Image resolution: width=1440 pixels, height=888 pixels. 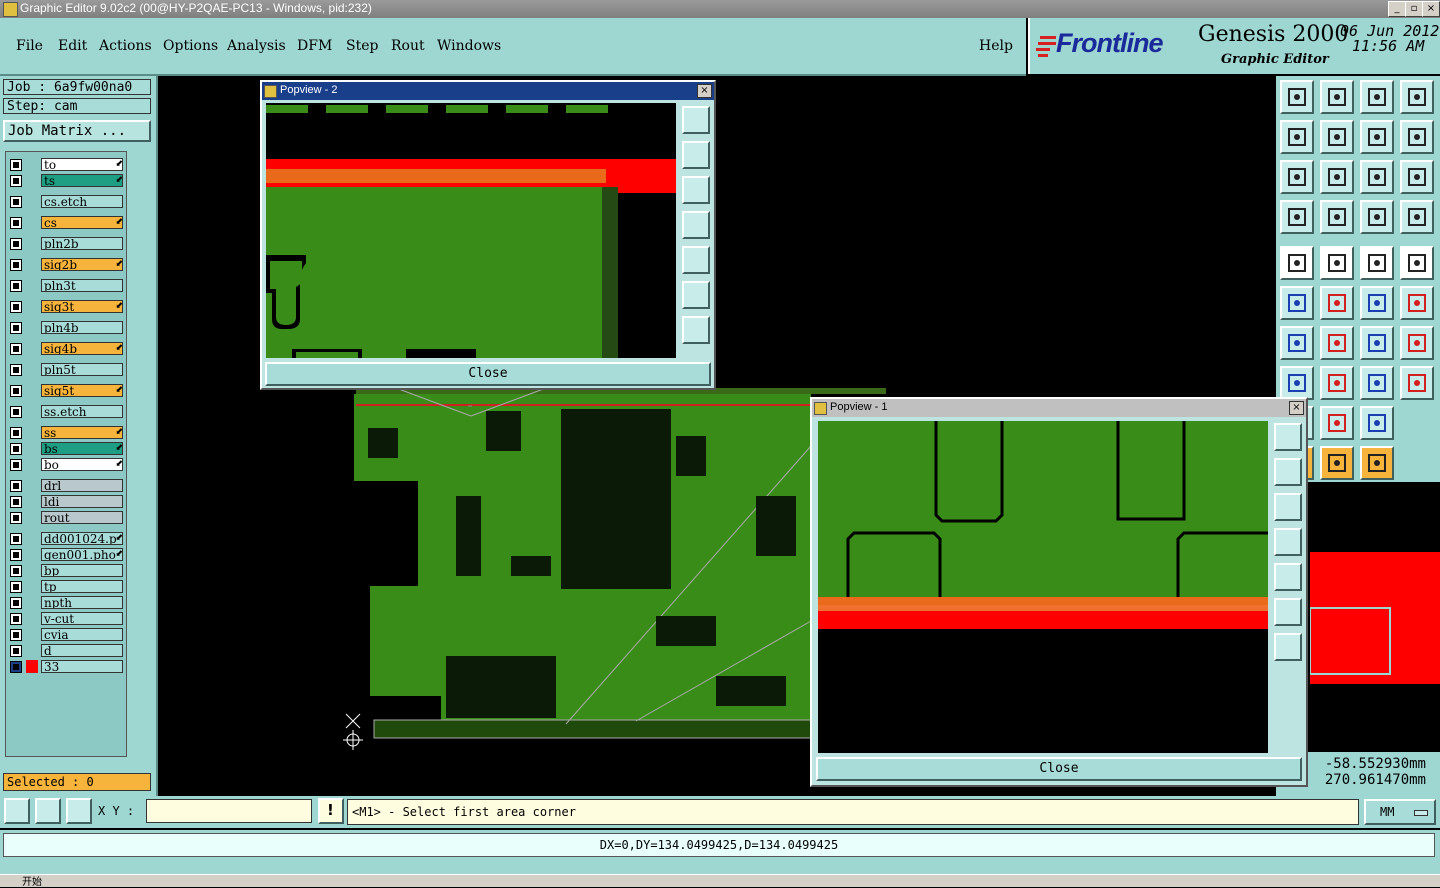 What do you see at coordinates (82, 618) in the screenshot?
I see `layer-name: v-cut` at bounding box center [82, 618].